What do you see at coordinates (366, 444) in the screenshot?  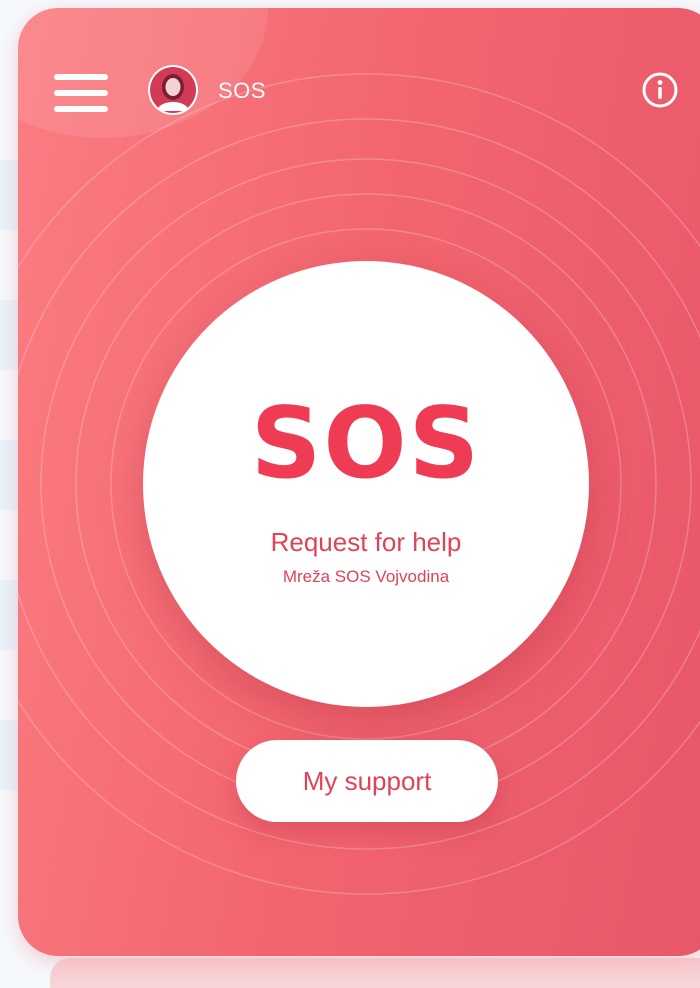 I see `sos-title: SOS` at bounding box center [366, 444].